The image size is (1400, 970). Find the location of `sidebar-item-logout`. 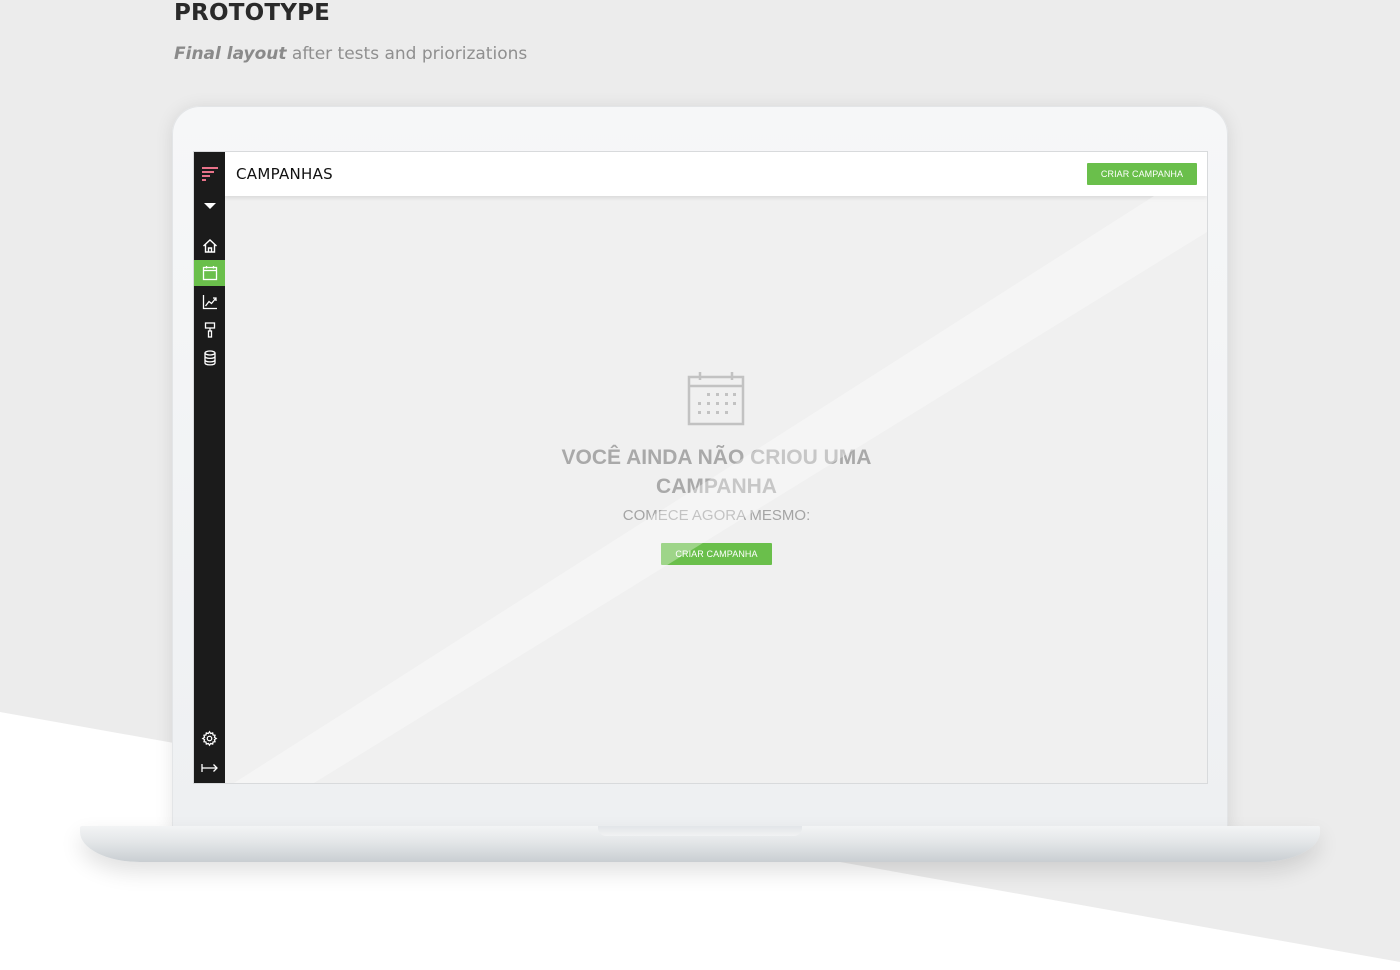

sidebar-item-logout is located at coordinates (209, 768).